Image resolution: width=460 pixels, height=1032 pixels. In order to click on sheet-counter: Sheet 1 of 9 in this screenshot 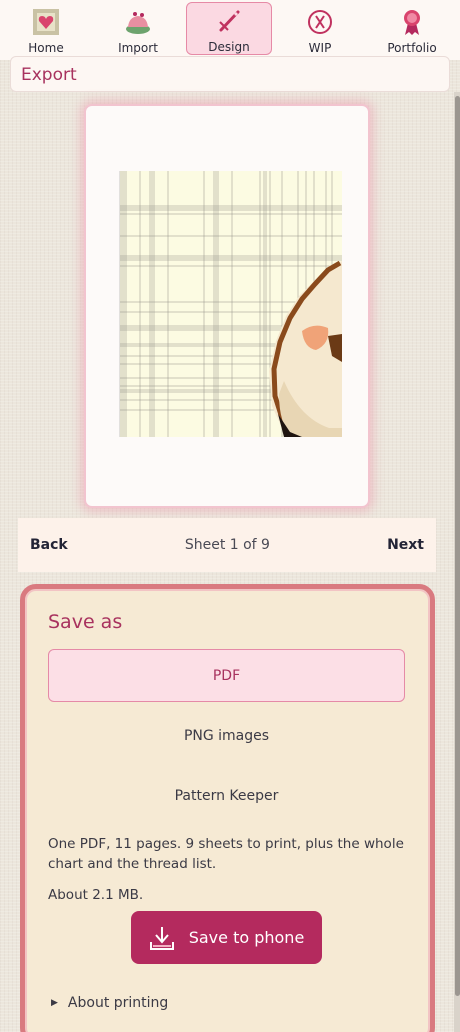, I will do `click(227, 545)`.